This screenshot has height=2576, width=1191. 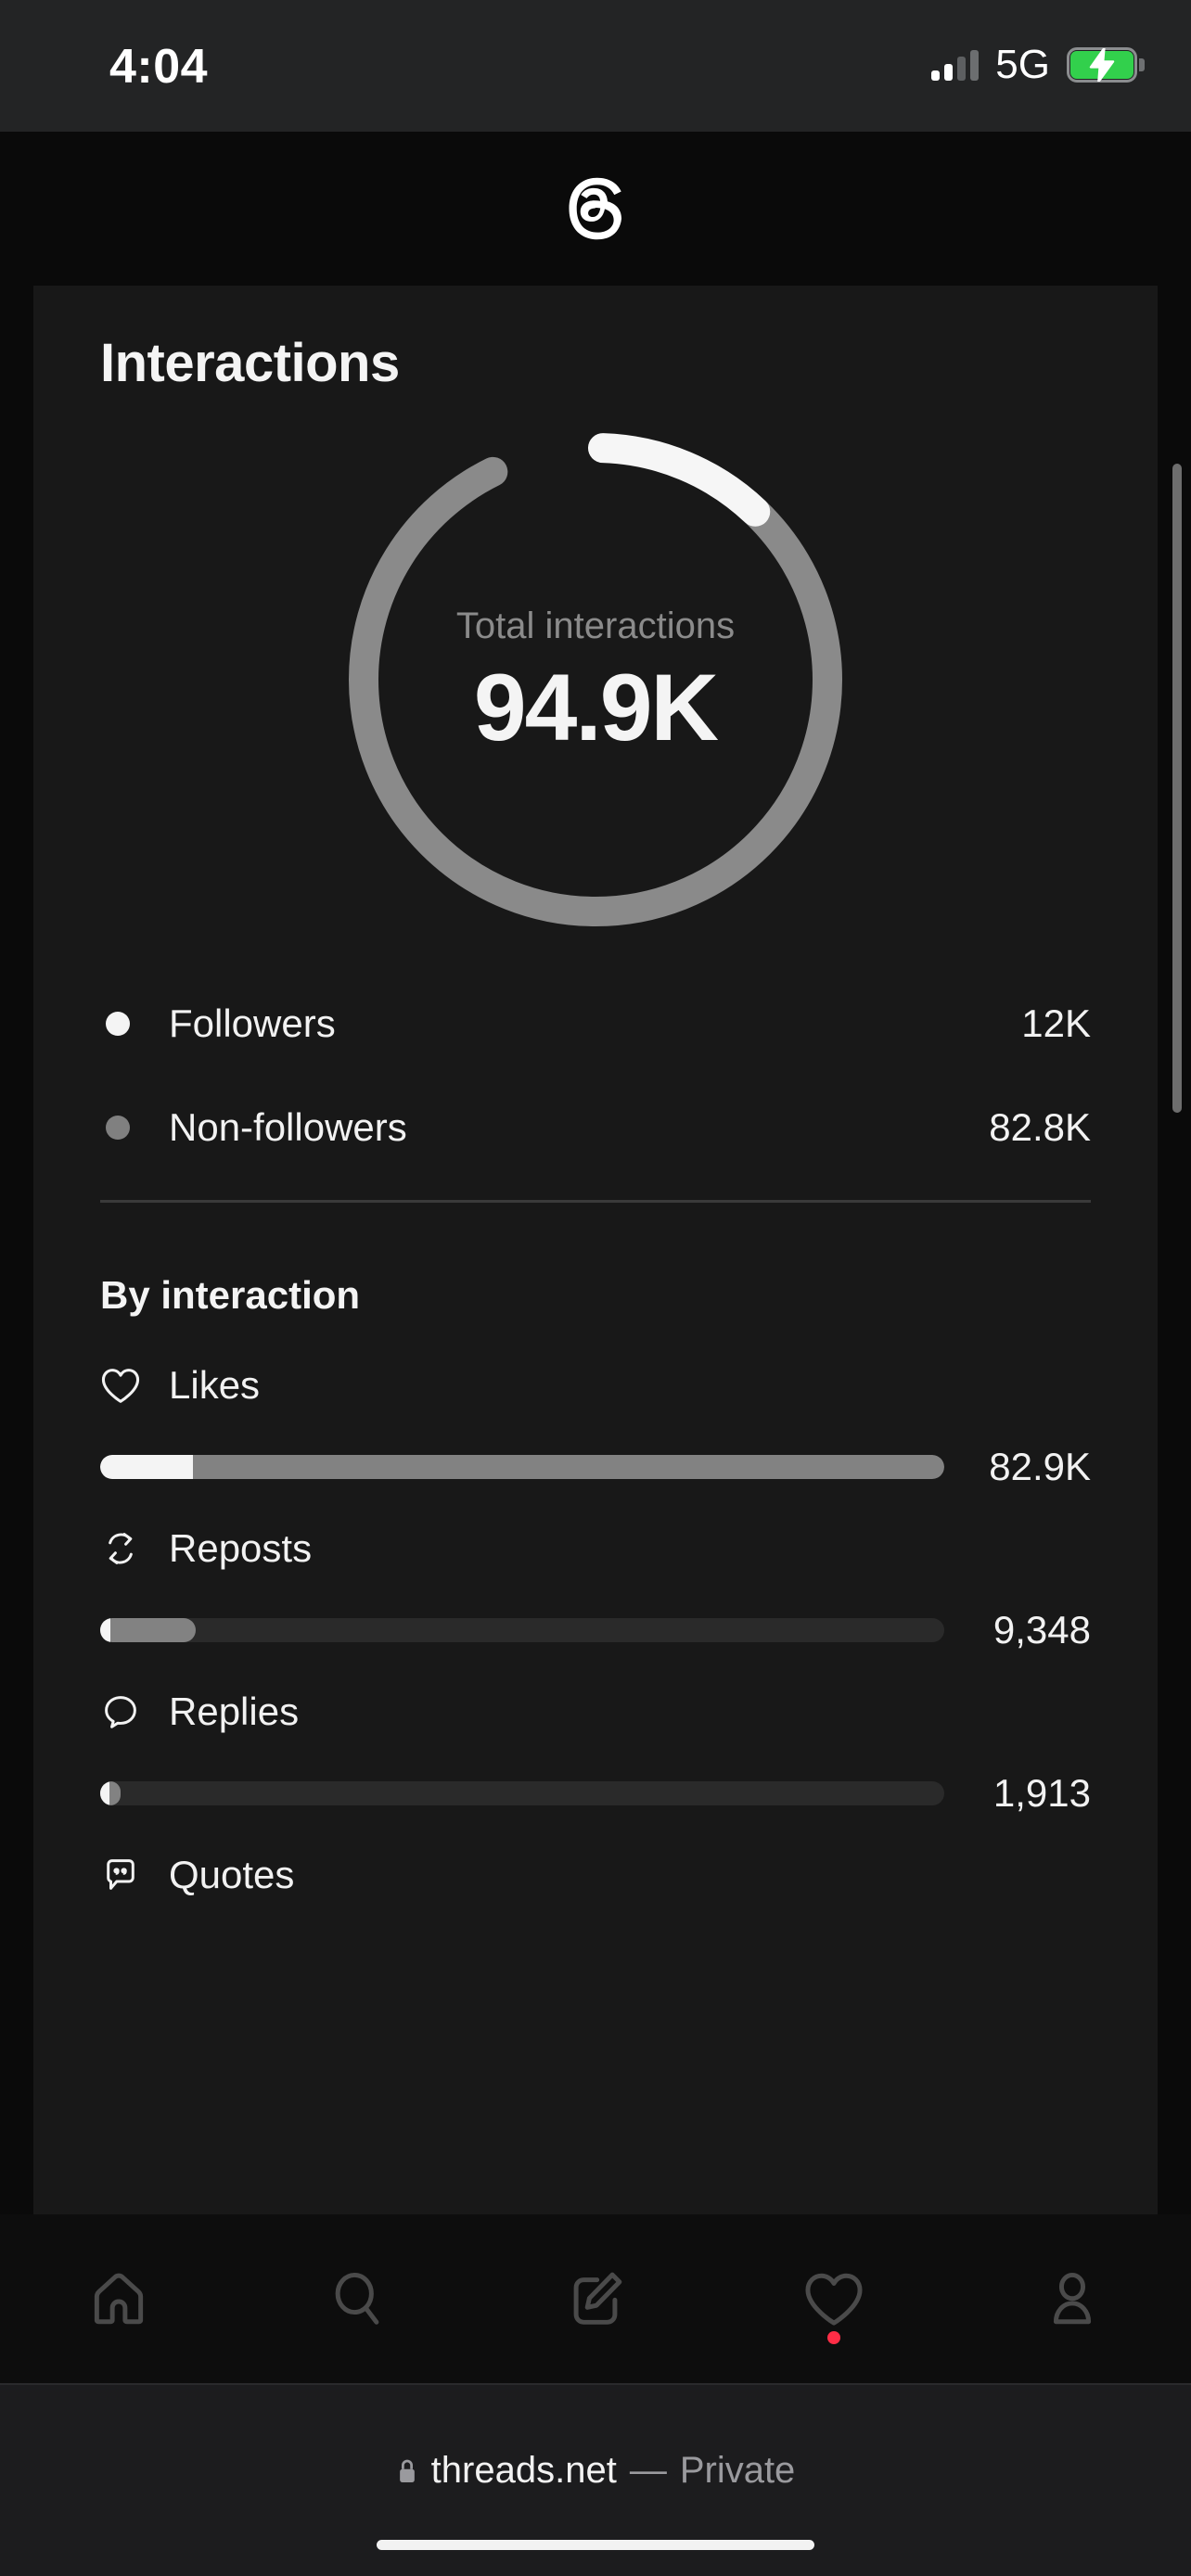 I want to click on interaction-label-reposts: Reposts, so click(x=241, y=1548).